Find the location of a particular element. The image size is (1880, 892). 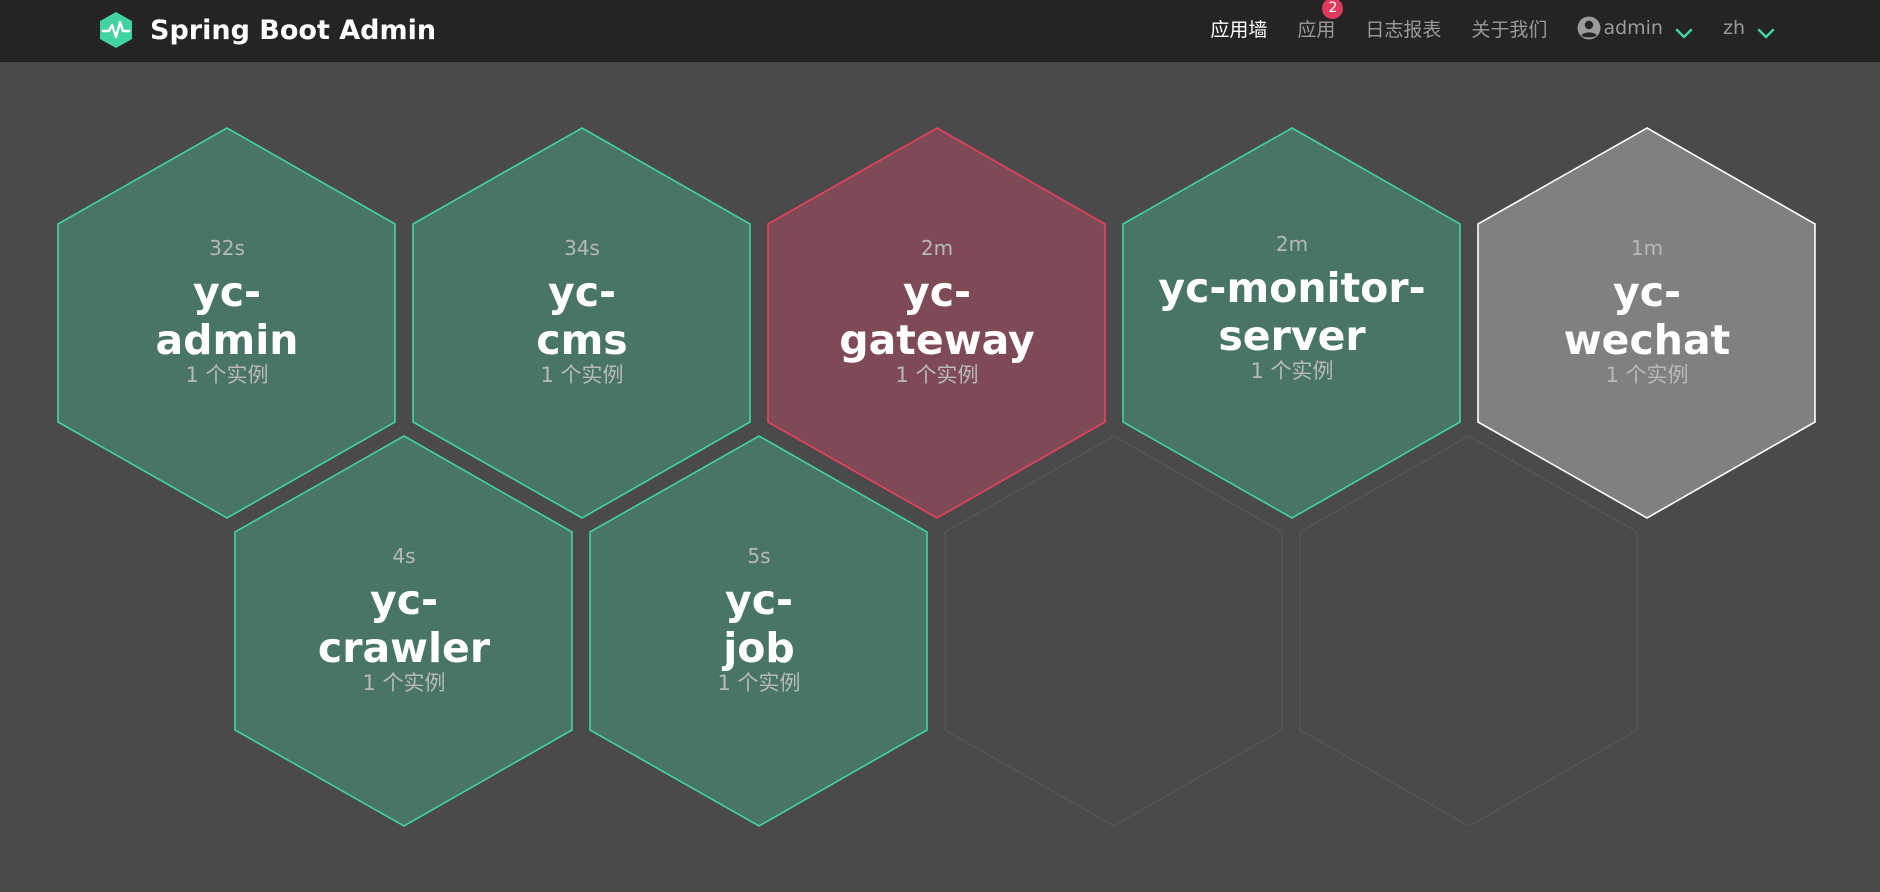

user-name: admin is located at coordinates (1633, 28).